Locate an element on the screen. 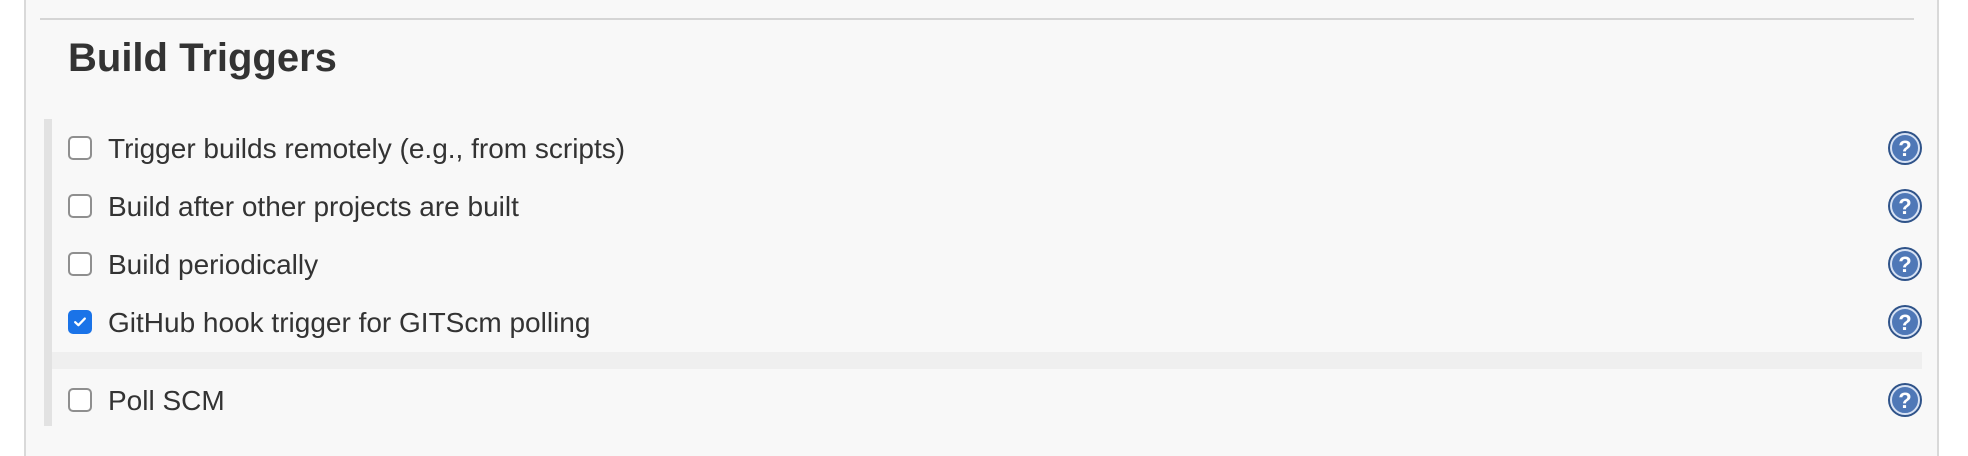 The image size is (1968, 456). section-title: Build Triggers is located at coordinates (202, 58).